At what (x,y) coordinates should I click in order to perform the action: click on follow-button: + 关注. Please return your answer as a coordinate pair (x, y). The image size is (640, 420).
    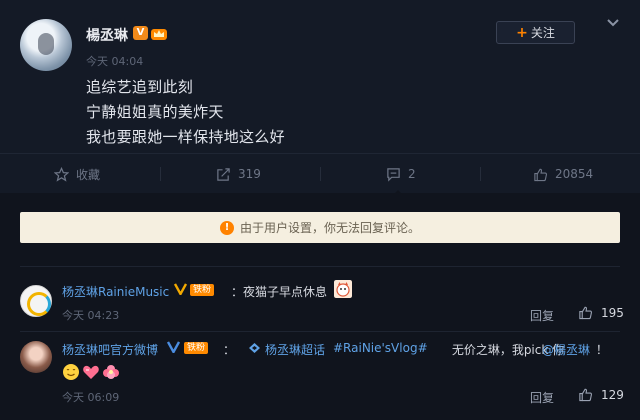
    Looking at the image, I should click on (535, 32).